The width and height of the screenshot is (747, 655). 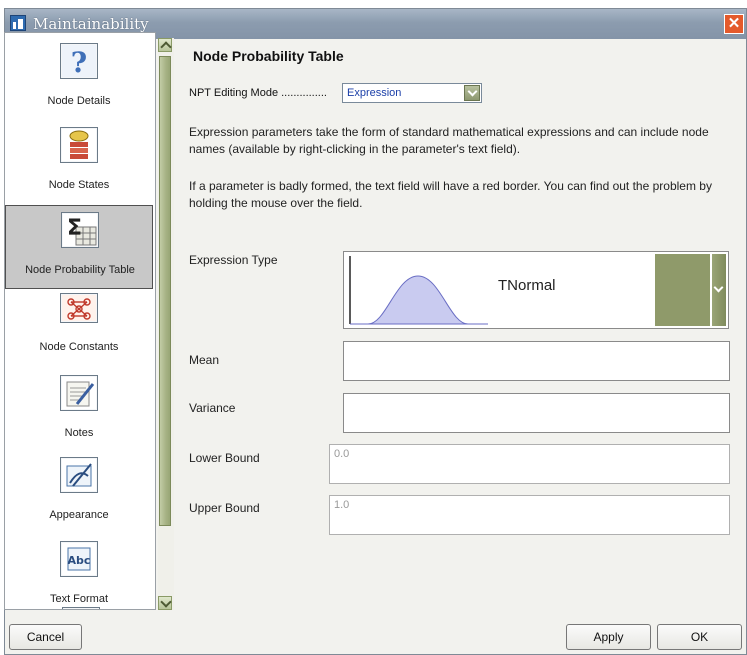 I want to click on sidebar-item-node-probability-table: Σ Node Probability Table, so click(x=79, y=247).